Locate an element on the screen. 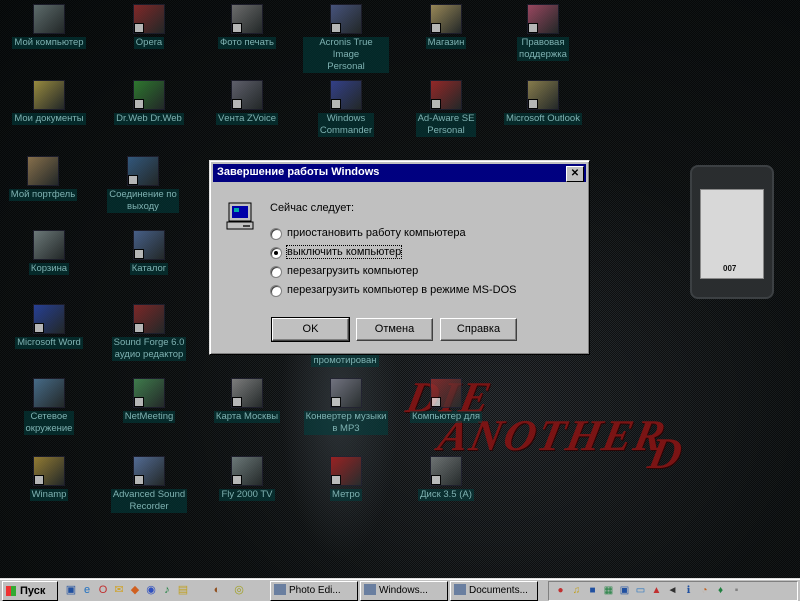 The height and width of the screenshot is (601, 800). dialog-title-bar: Завершение работы Windows ✕ is located at coordinates (399, 173).